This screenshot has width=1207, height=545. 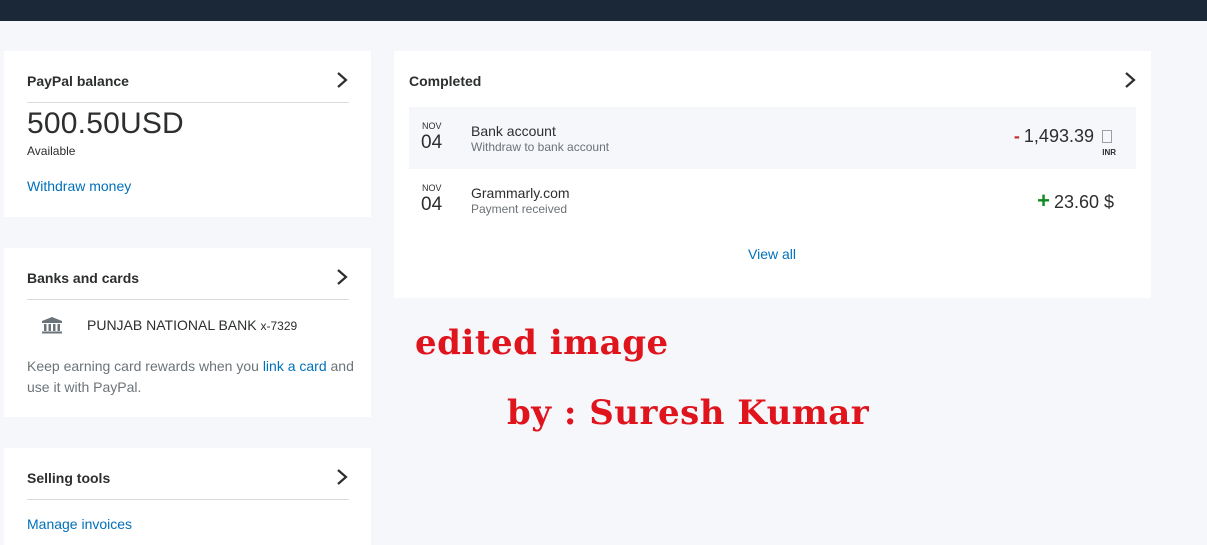 What do you see at coordinates (51, 151) in the screenshot?
I see `balance-available-label: Available` at bounding box center [51, 151].